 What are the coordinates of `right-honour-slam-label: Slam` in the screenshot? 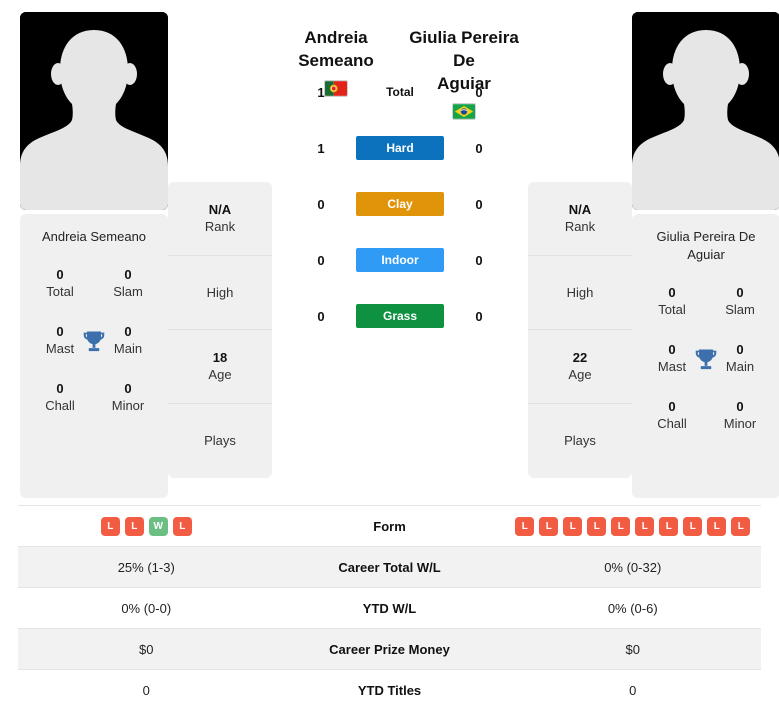 It's located at (740, 309).